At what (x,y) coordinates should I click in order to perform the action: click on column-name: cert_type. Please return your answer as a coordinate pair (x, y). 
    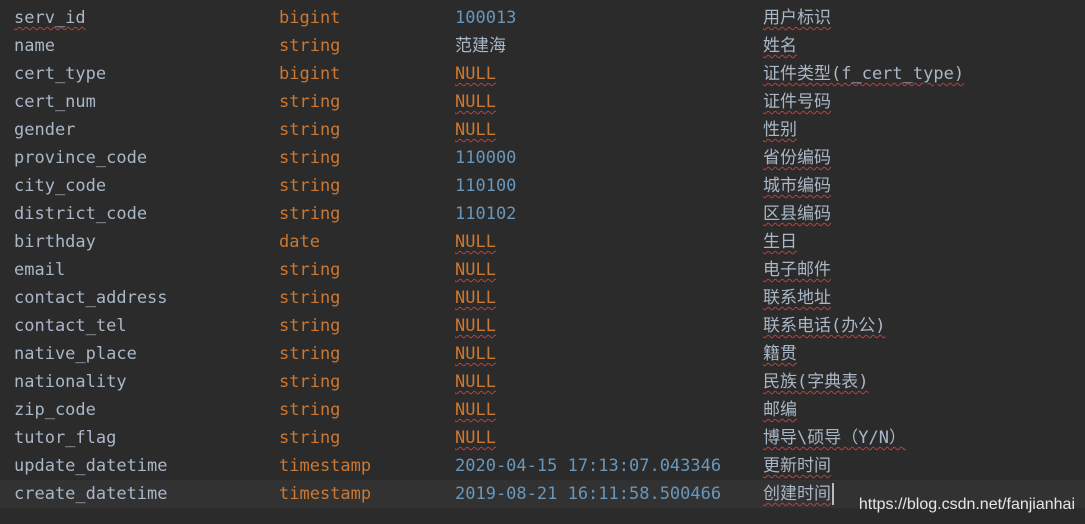
    Looking at the image, I should click on (60, 74).